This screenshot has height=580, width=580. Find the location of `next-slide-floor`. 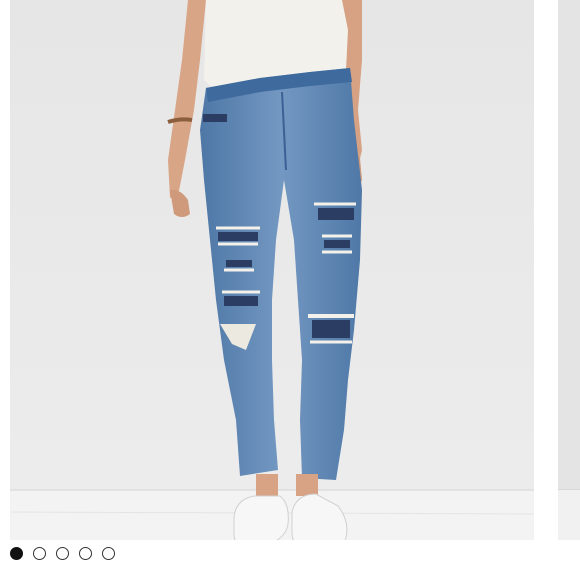

next-slide-floor is located at coordinates (569, 514).